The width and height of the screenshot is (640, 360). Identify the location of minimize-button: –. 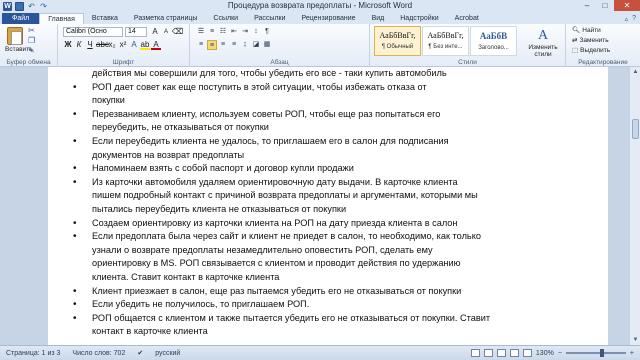
(587, 5).